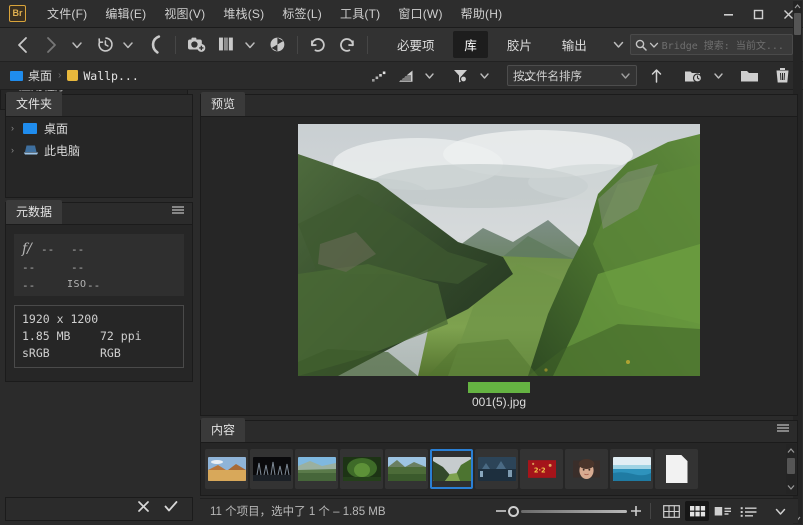  Describe the element at coordinates (31, 150) in the screenshot. I see `computer-icon` at that location.